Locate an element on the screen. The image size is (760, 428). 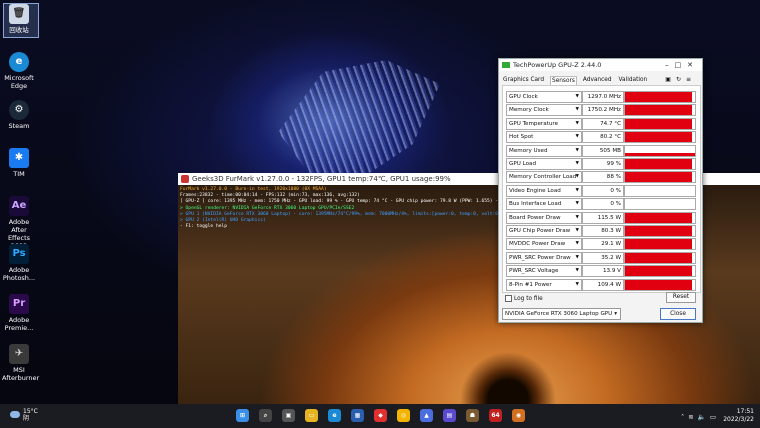
sensor-label: Board Power Draw ▼ is located at coordinates (544, 217).